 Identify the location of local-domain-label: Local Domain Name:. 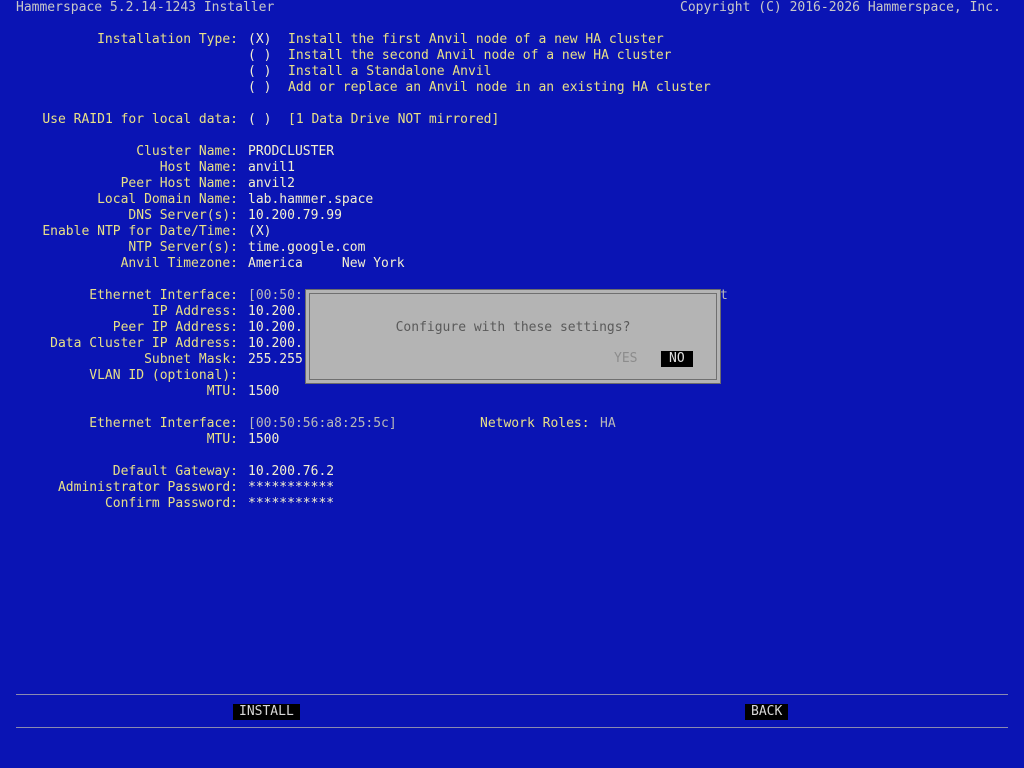
(167, 199).